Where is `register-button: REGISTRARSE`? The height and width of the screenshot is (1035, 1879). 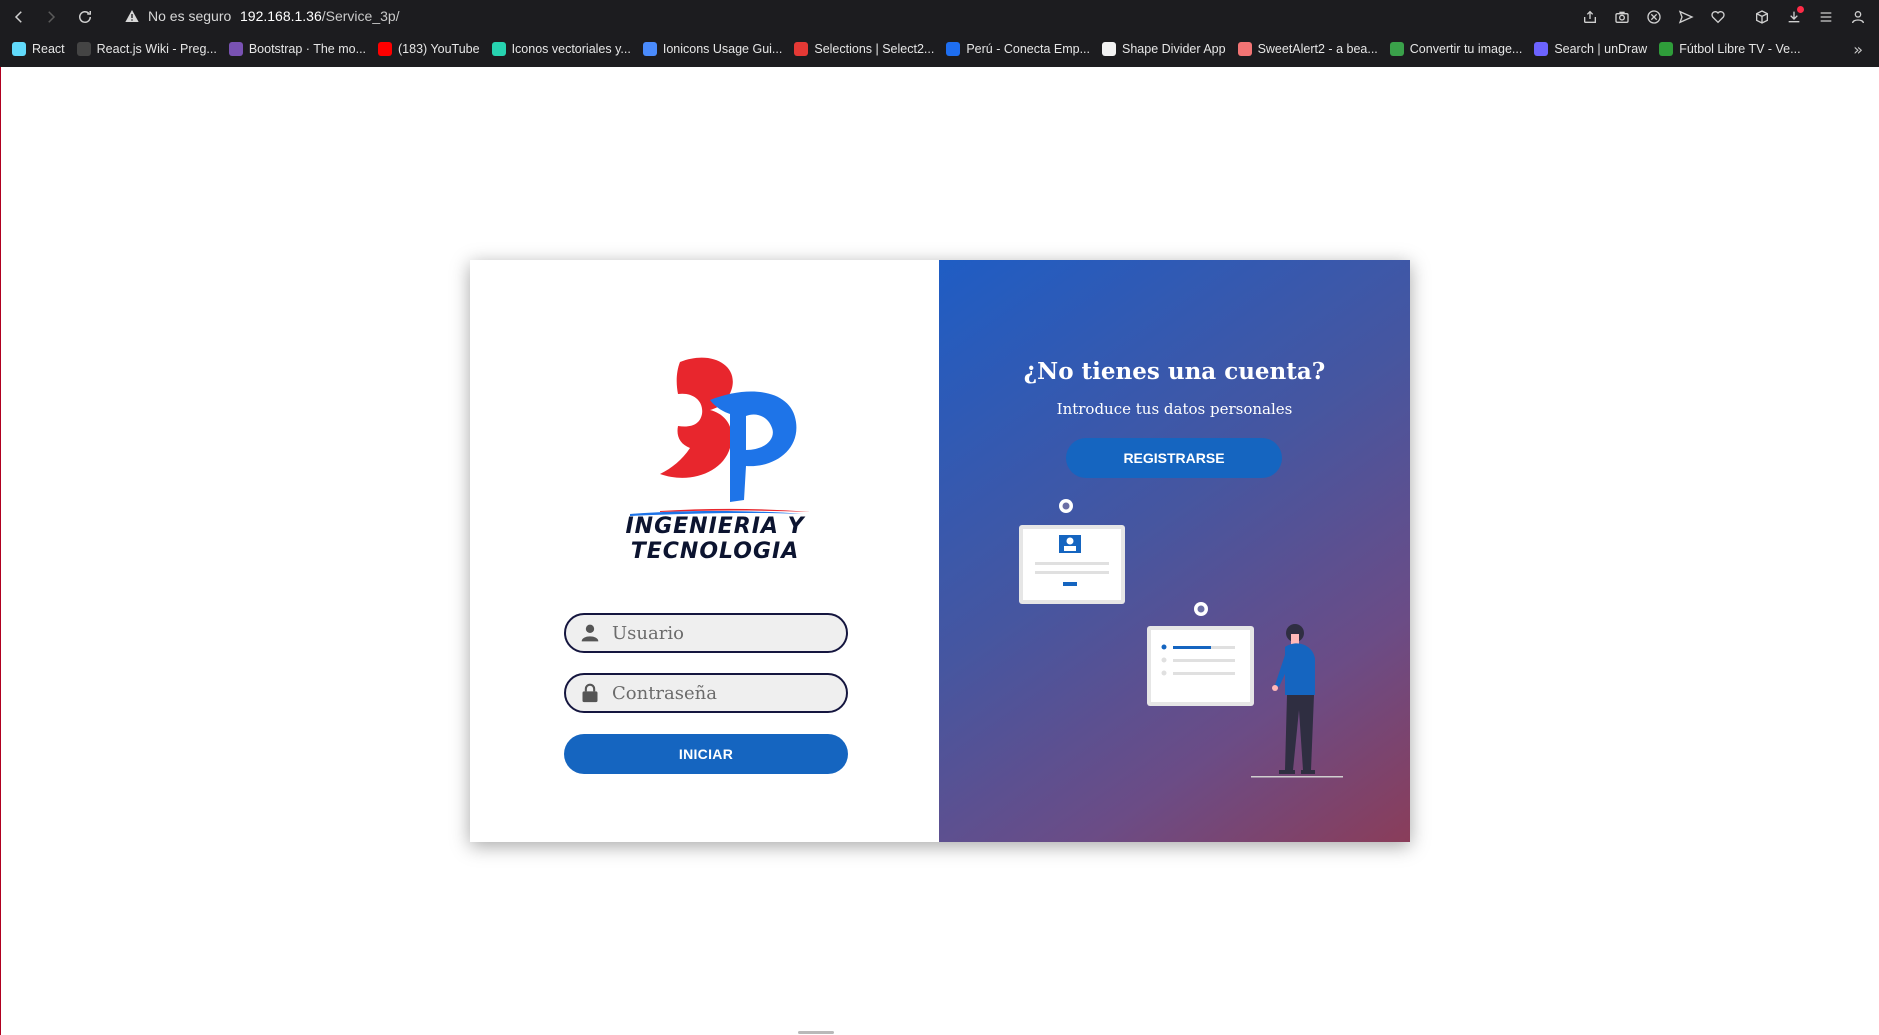
register-button: REGISTRARSE is located at coordinates (1174, 458).